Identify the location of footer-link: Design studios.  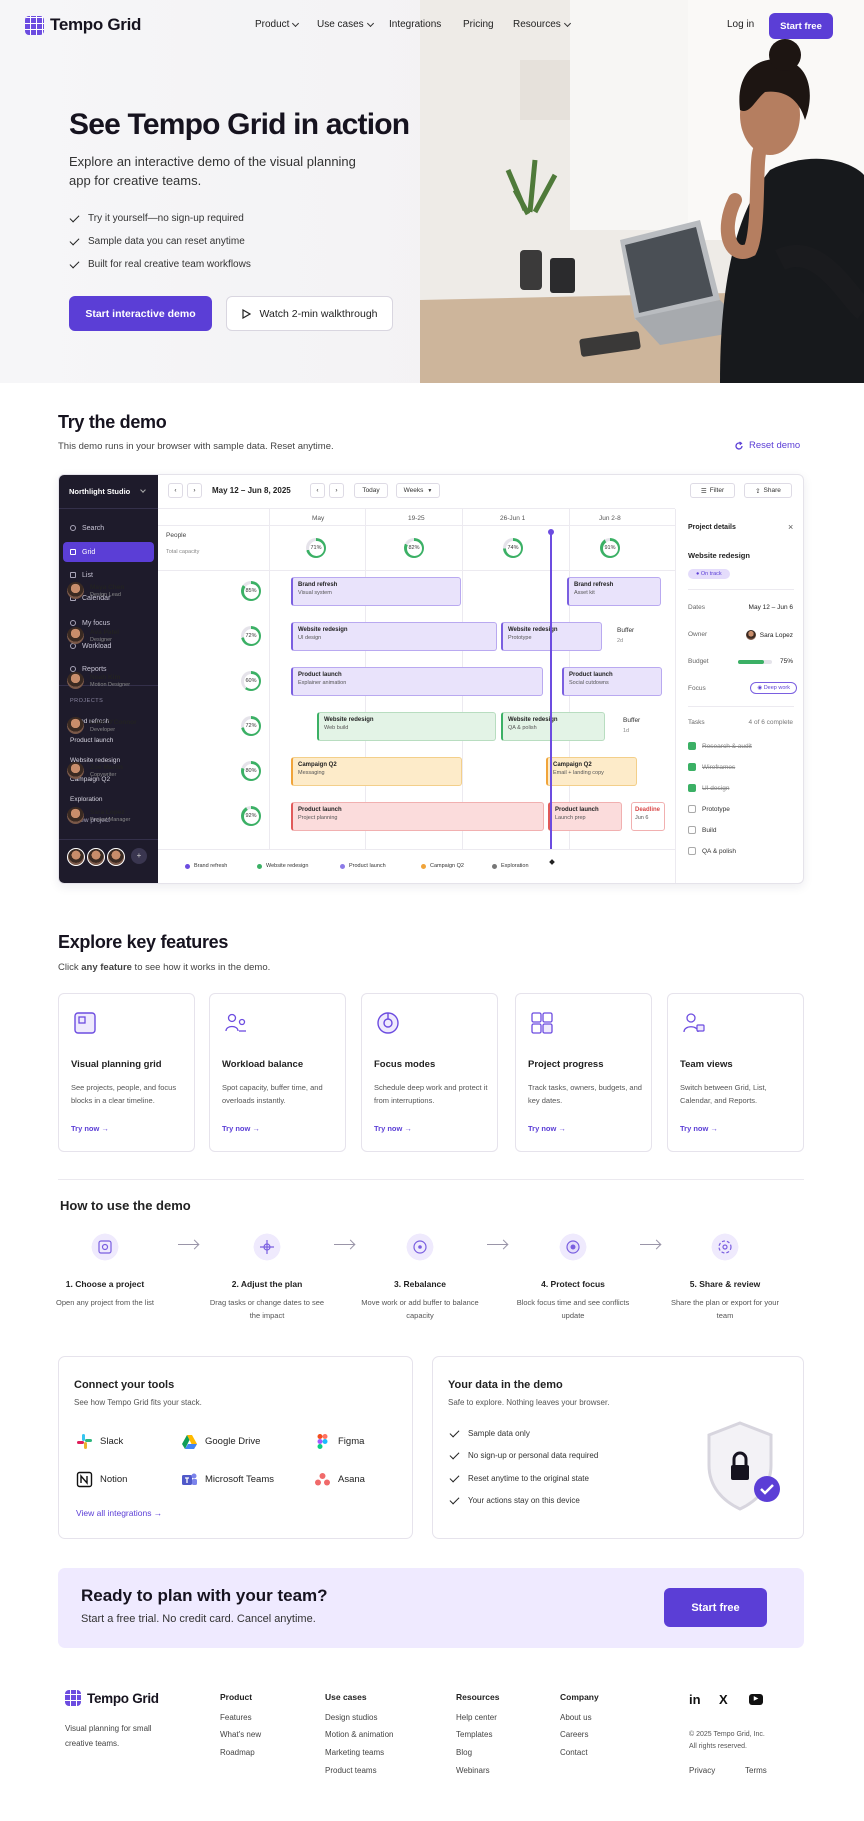
(351, 1717).